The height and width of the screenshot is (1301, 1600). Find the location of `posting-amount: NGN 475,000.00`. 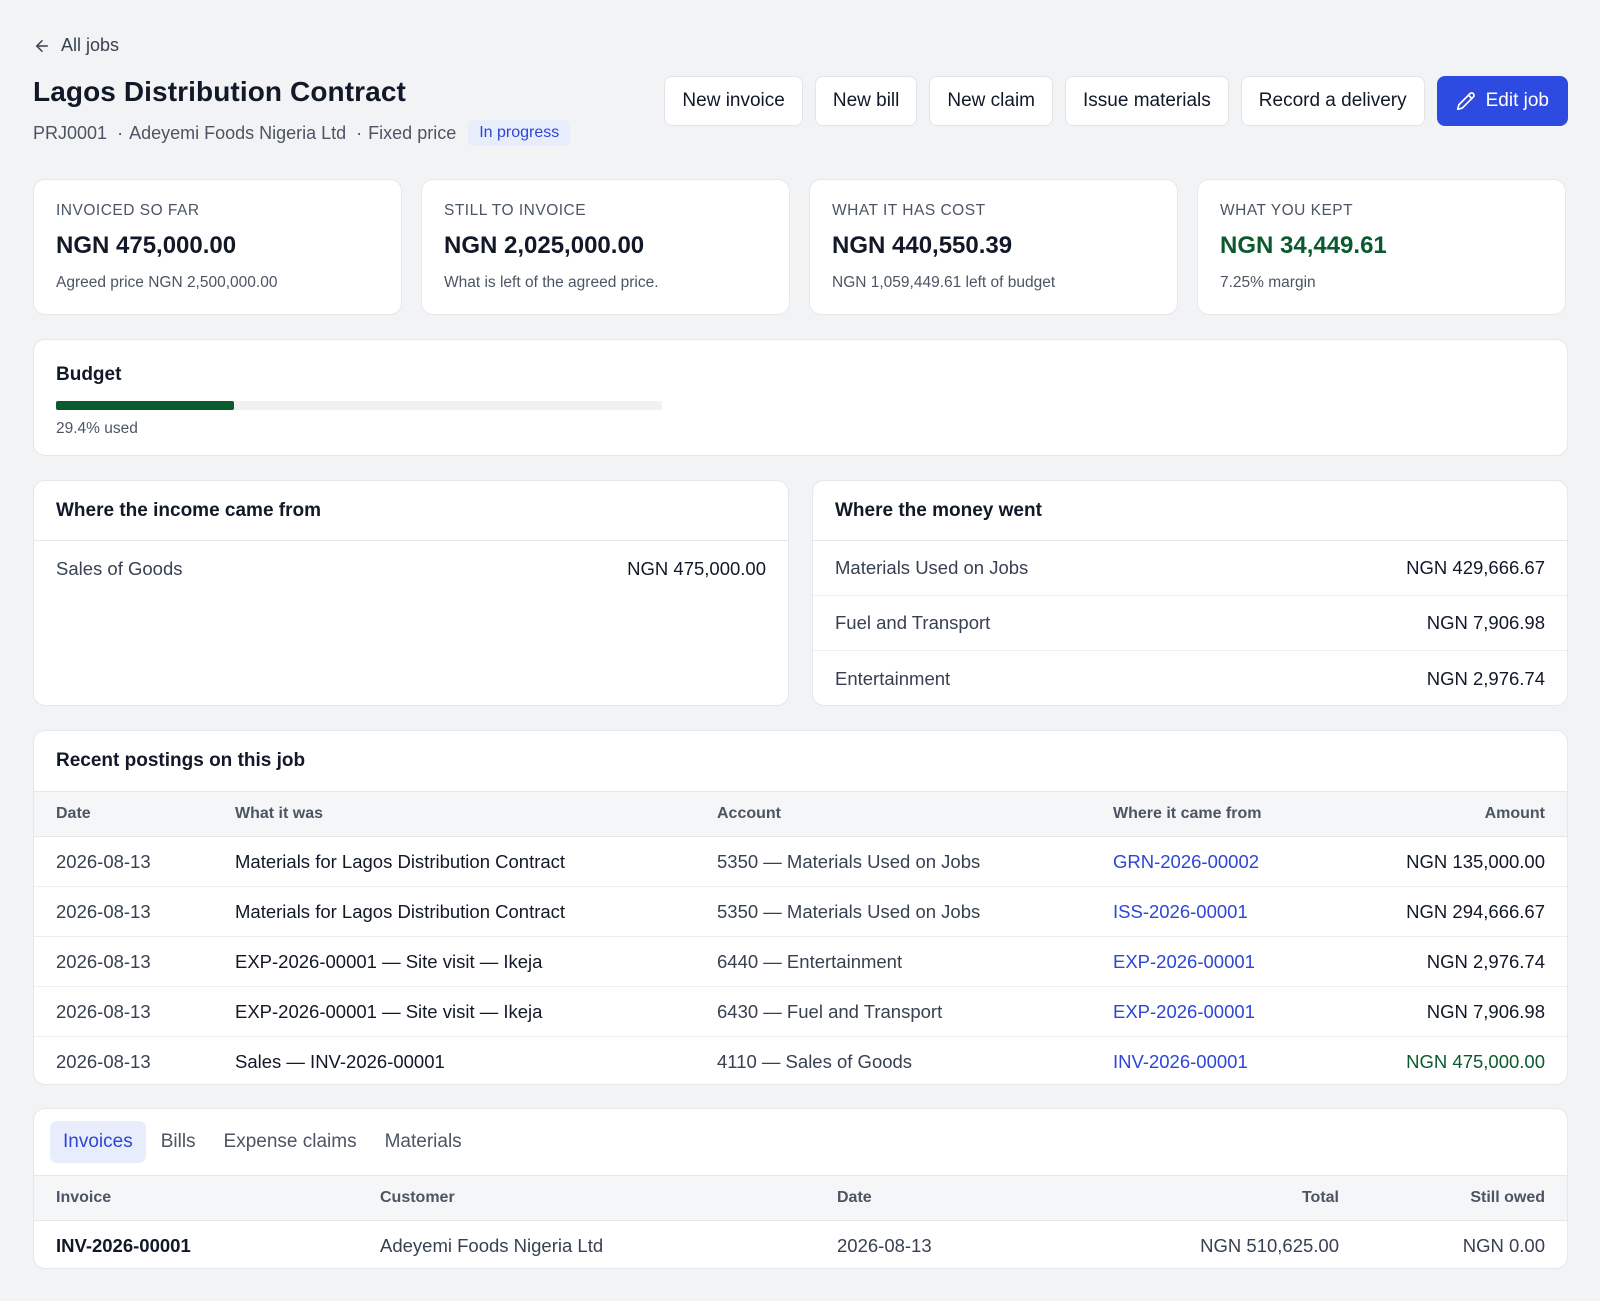

posting-amount: NGN 475,000.00 is located at coordinates (1475, 1061).